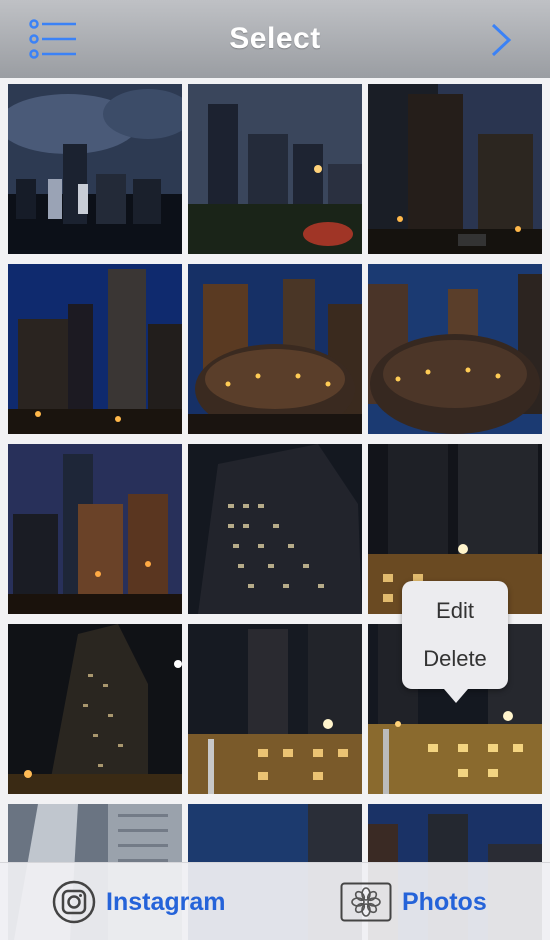 Image resolution: width=550 pixels, height=940 pixels. Describe the element at coordinates (54, 39) in the screenshot. I see `list-icon` at that location.